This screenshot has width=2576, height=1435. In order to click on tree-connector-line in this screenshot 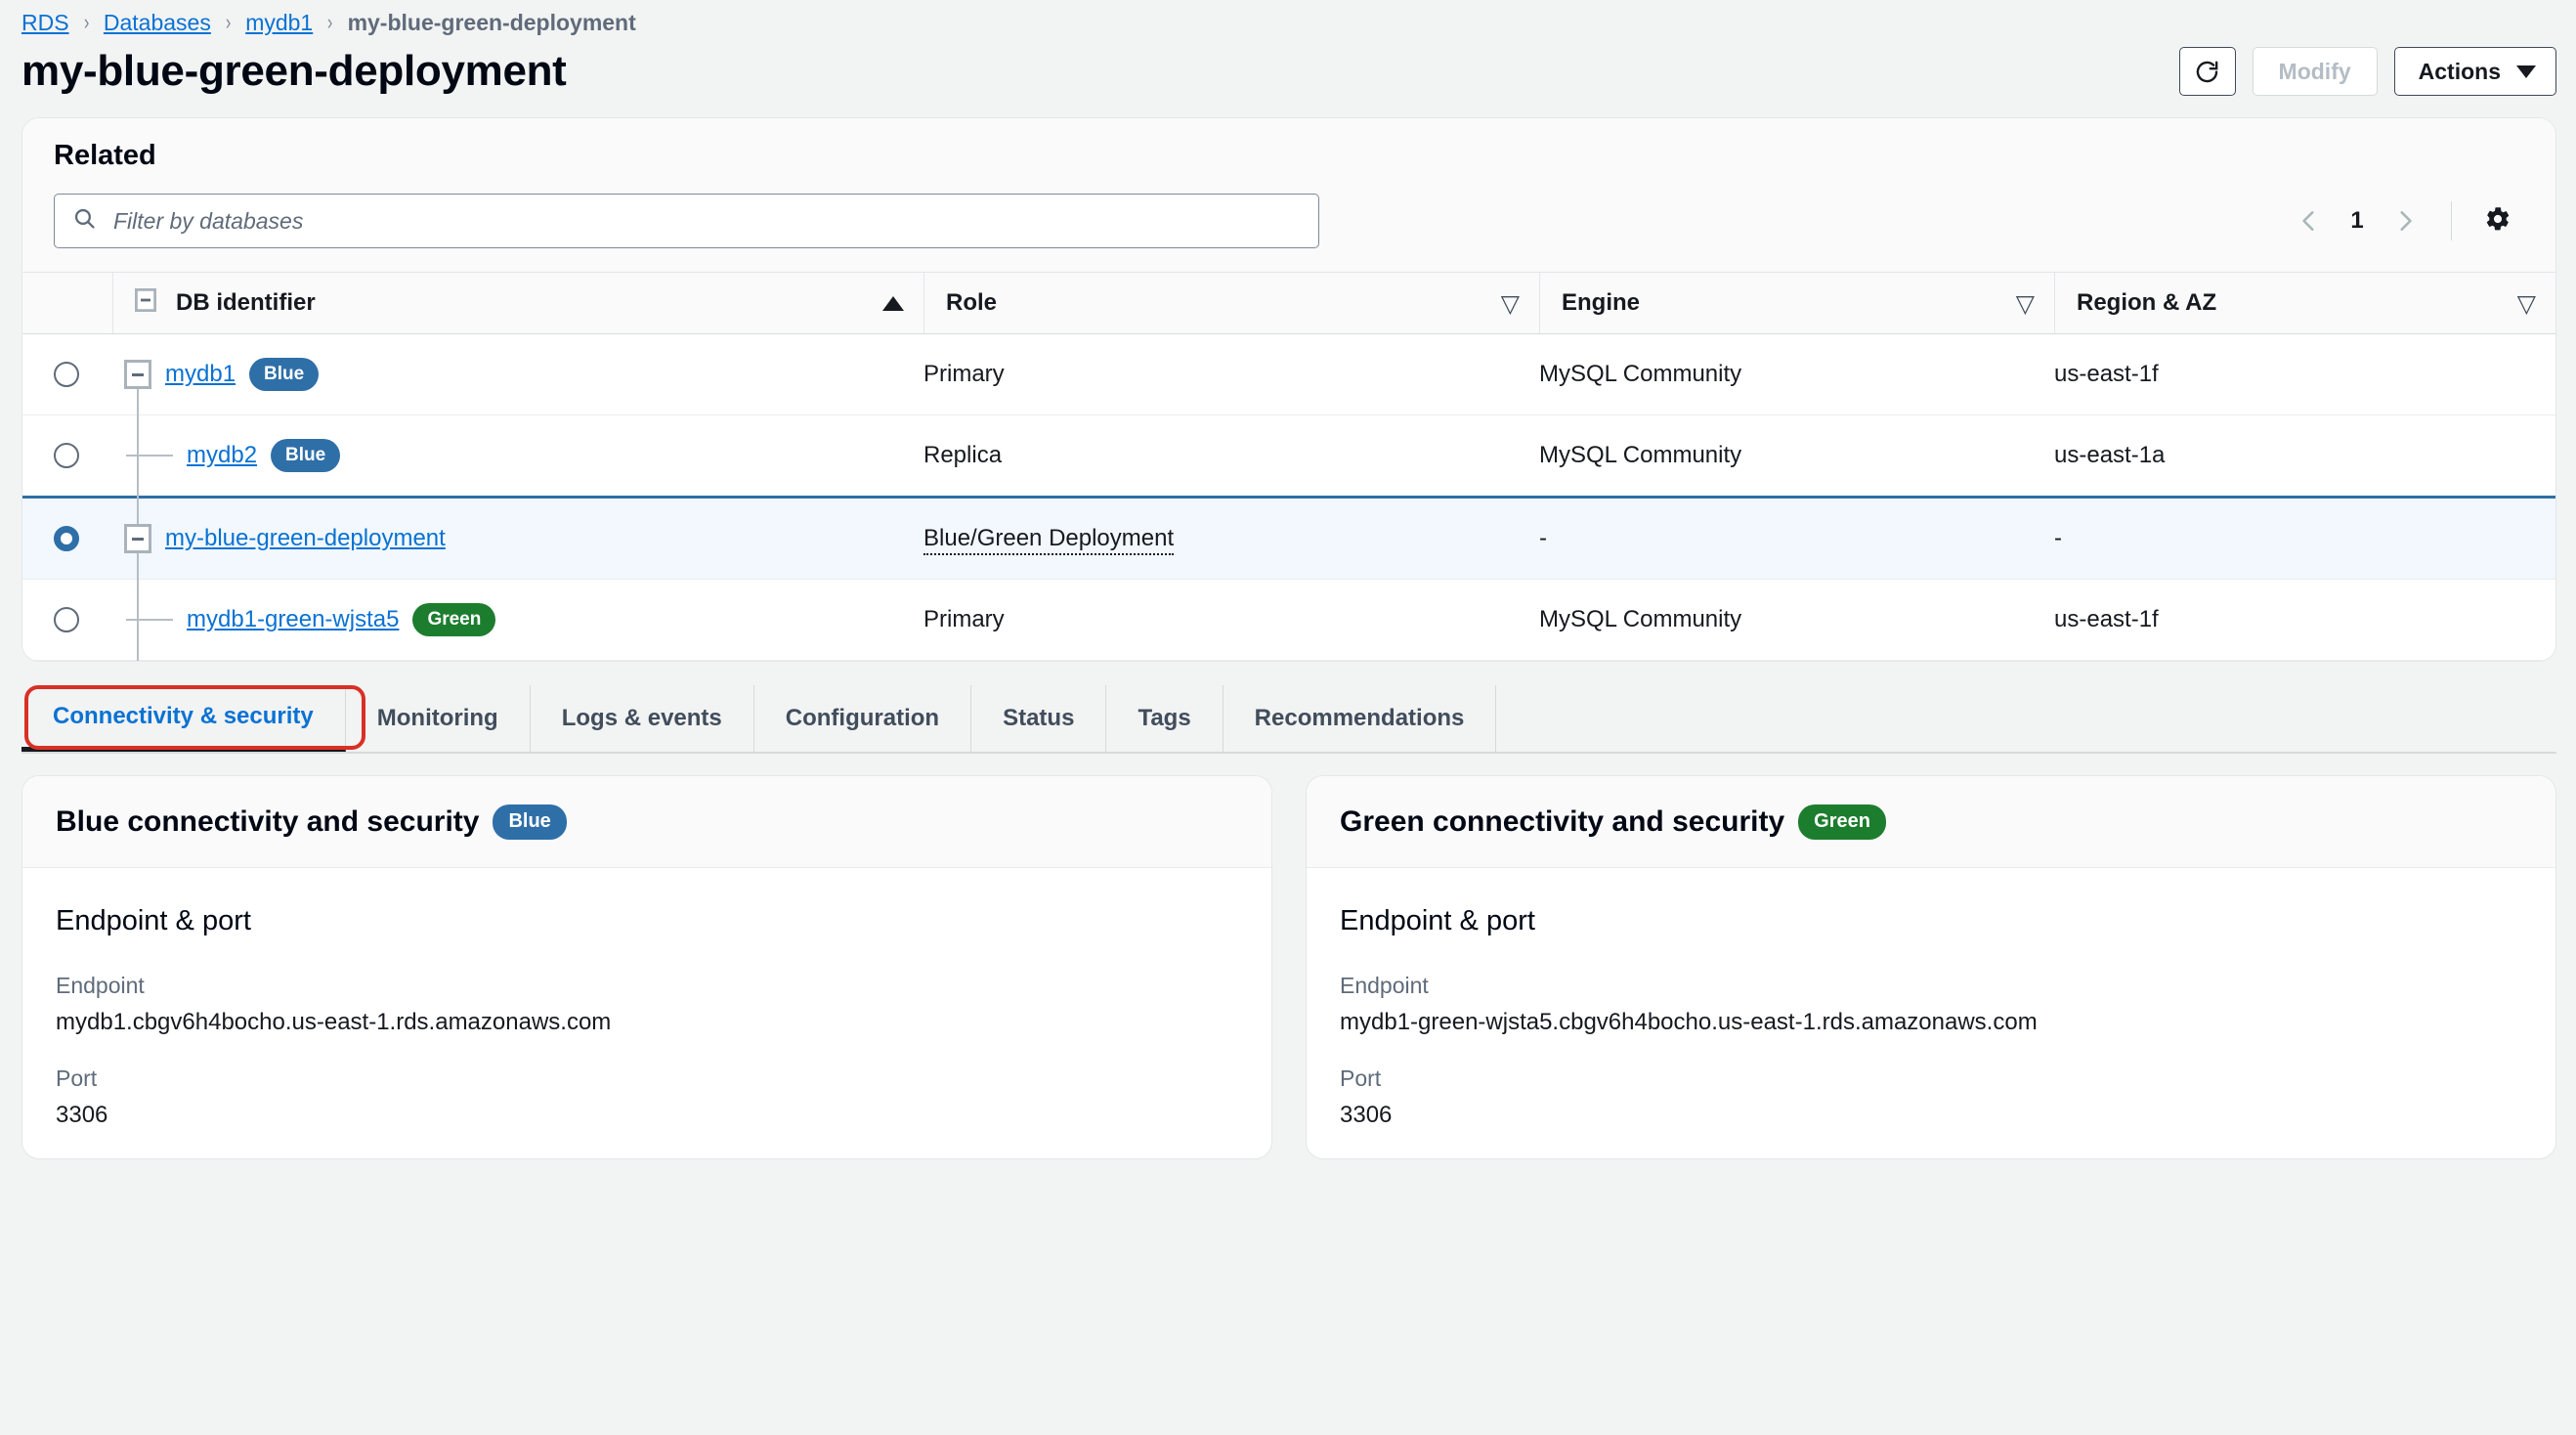, I will do `click(138, 598)`.